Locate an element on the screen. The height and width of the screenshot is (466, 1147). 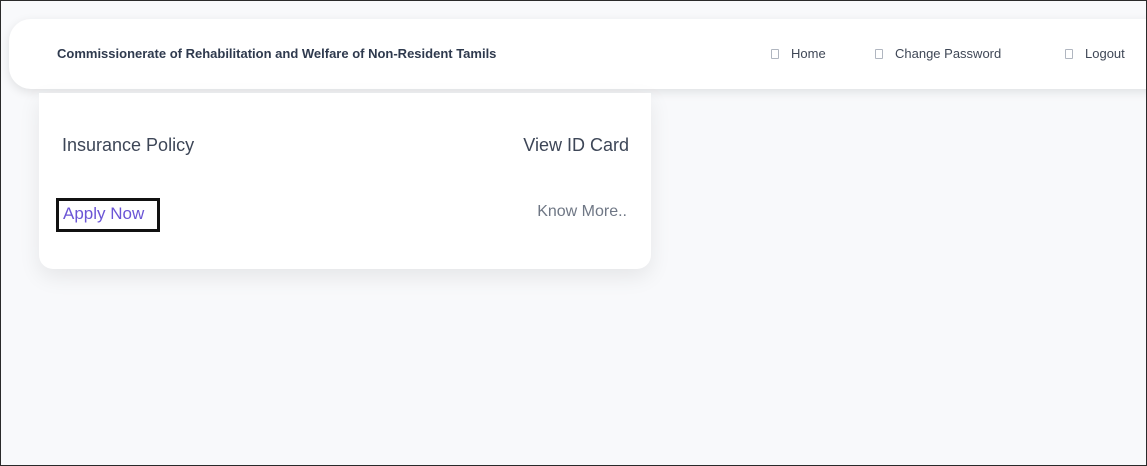
nav-home-link: Home is located at coordinates (798, 53).